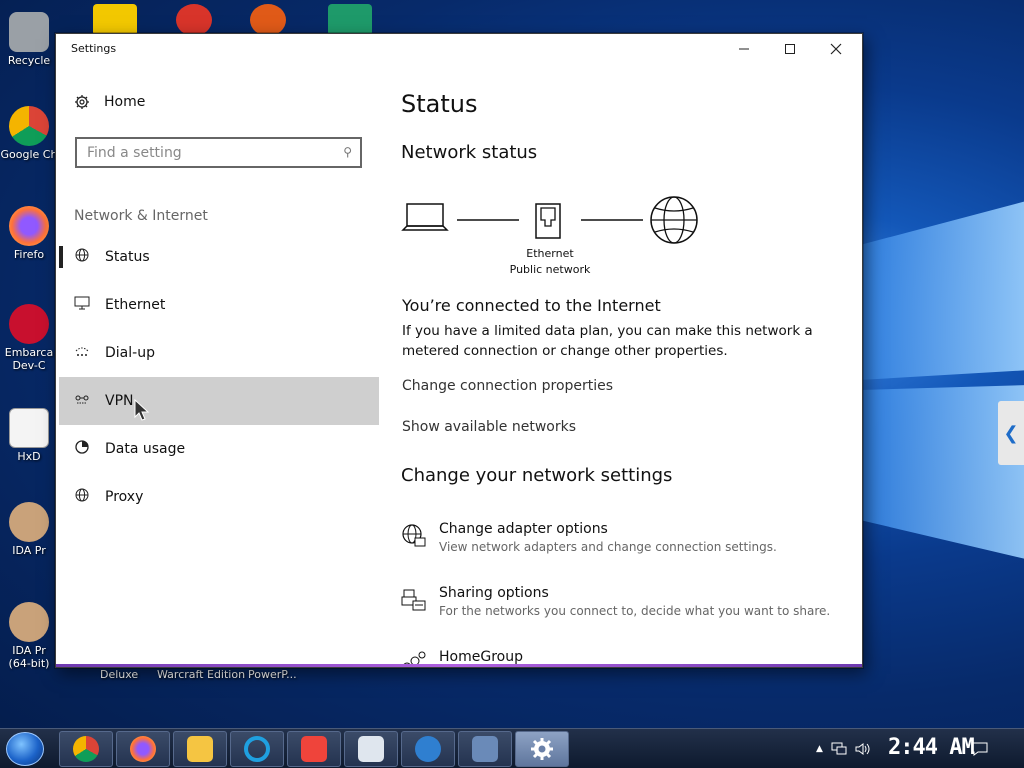  Describe the element at coordinates (819, 749) in the screenshot. I see `show-hidden-icons-icon: ▲` at that location.